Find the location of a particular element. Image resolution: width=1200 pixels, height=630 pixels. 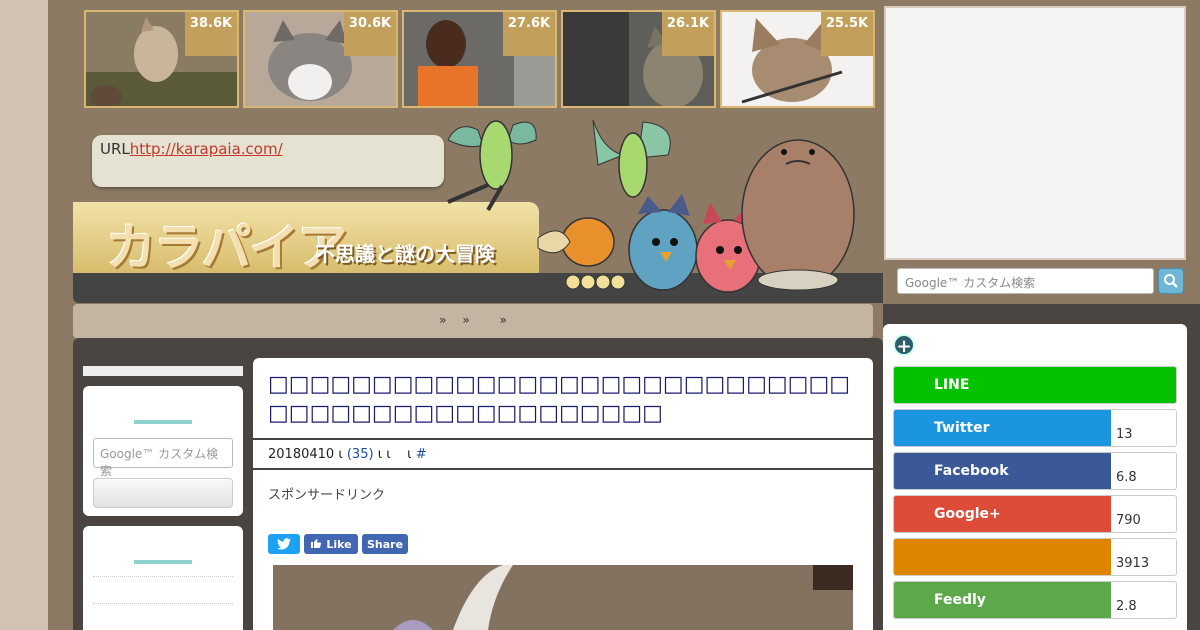

share-label: Share is located at coordinates (385, 544).